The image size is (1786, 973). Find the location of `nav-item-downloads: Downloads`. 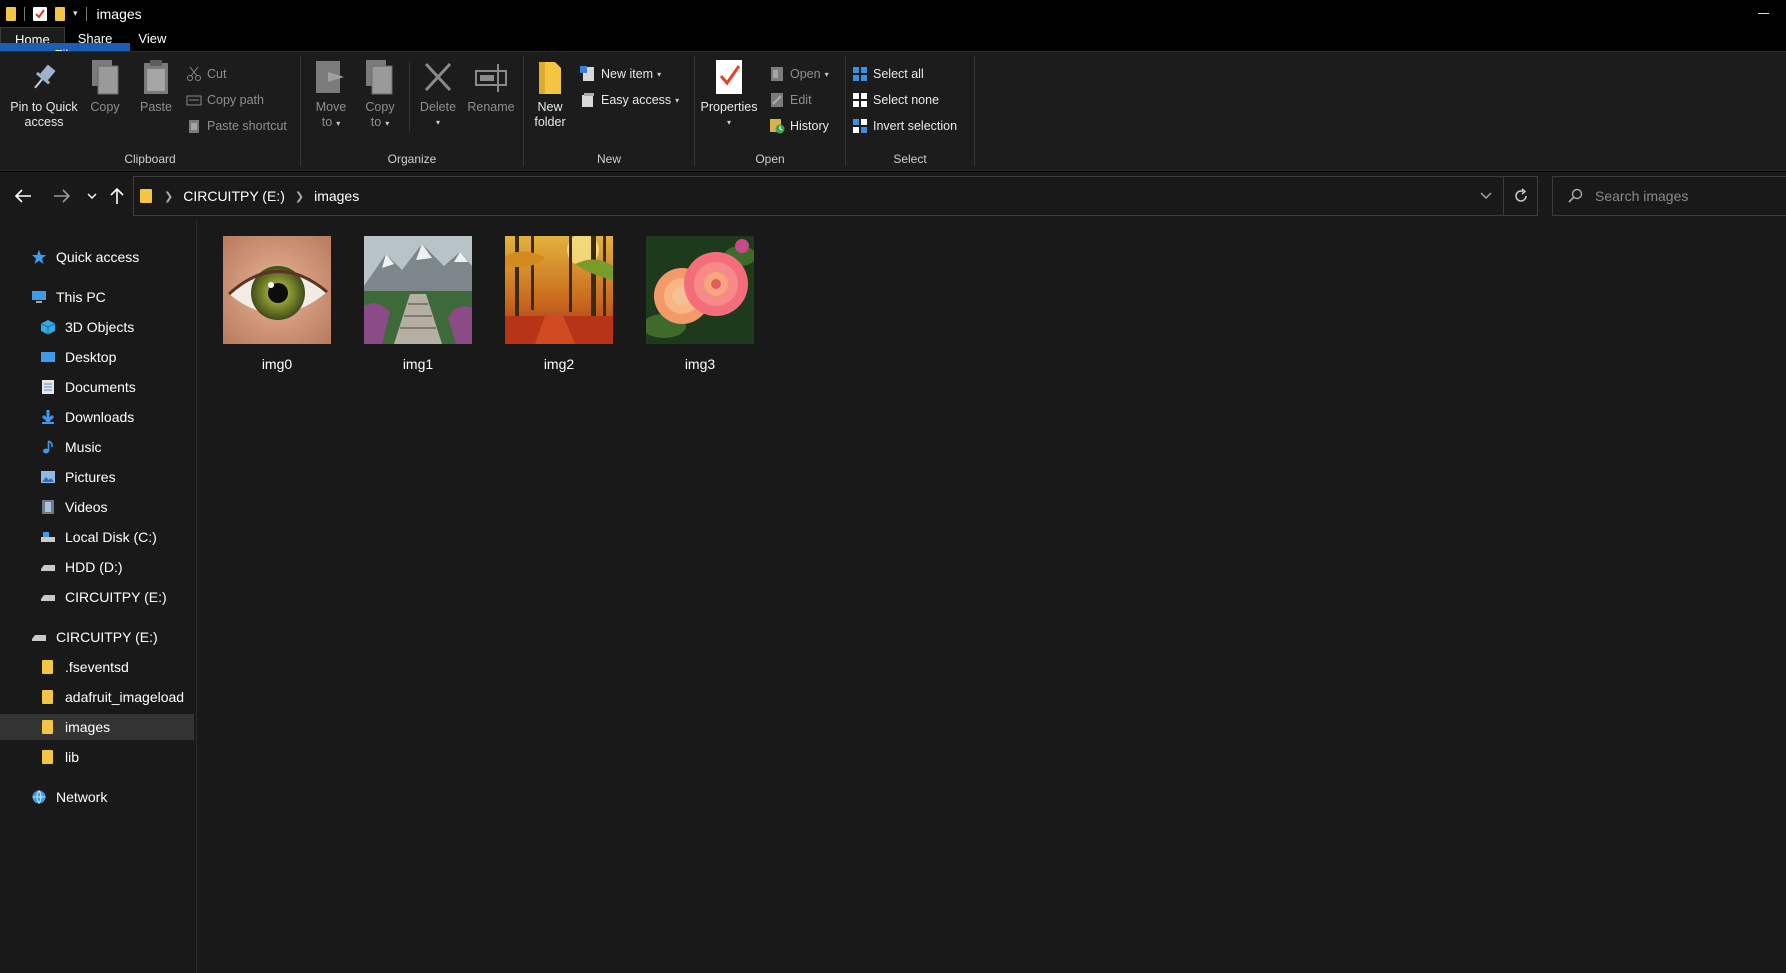

nav-item-downloads: Downloads is located at coordinates (98, 417).